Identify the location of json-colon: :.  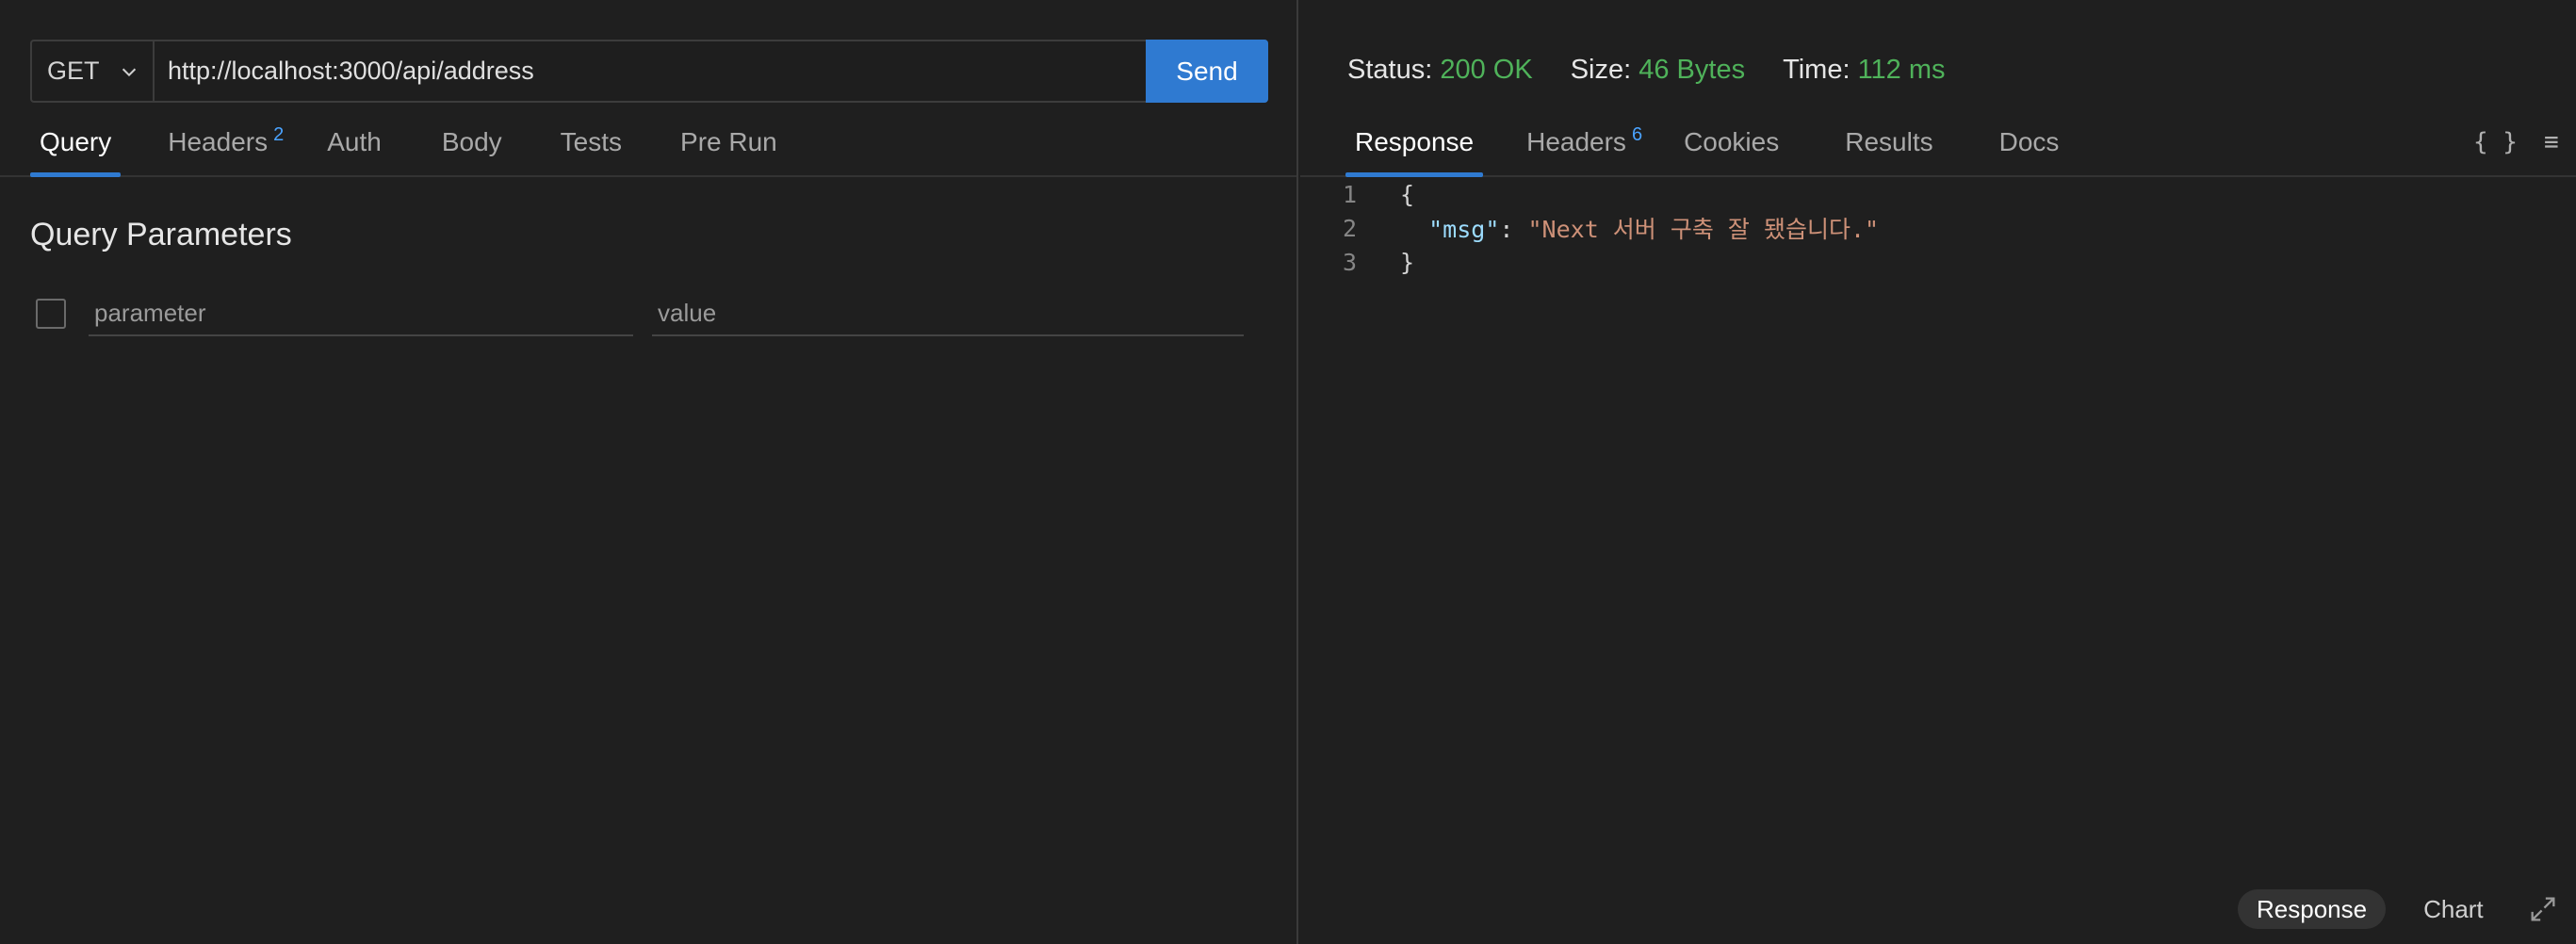
(1513, 229).